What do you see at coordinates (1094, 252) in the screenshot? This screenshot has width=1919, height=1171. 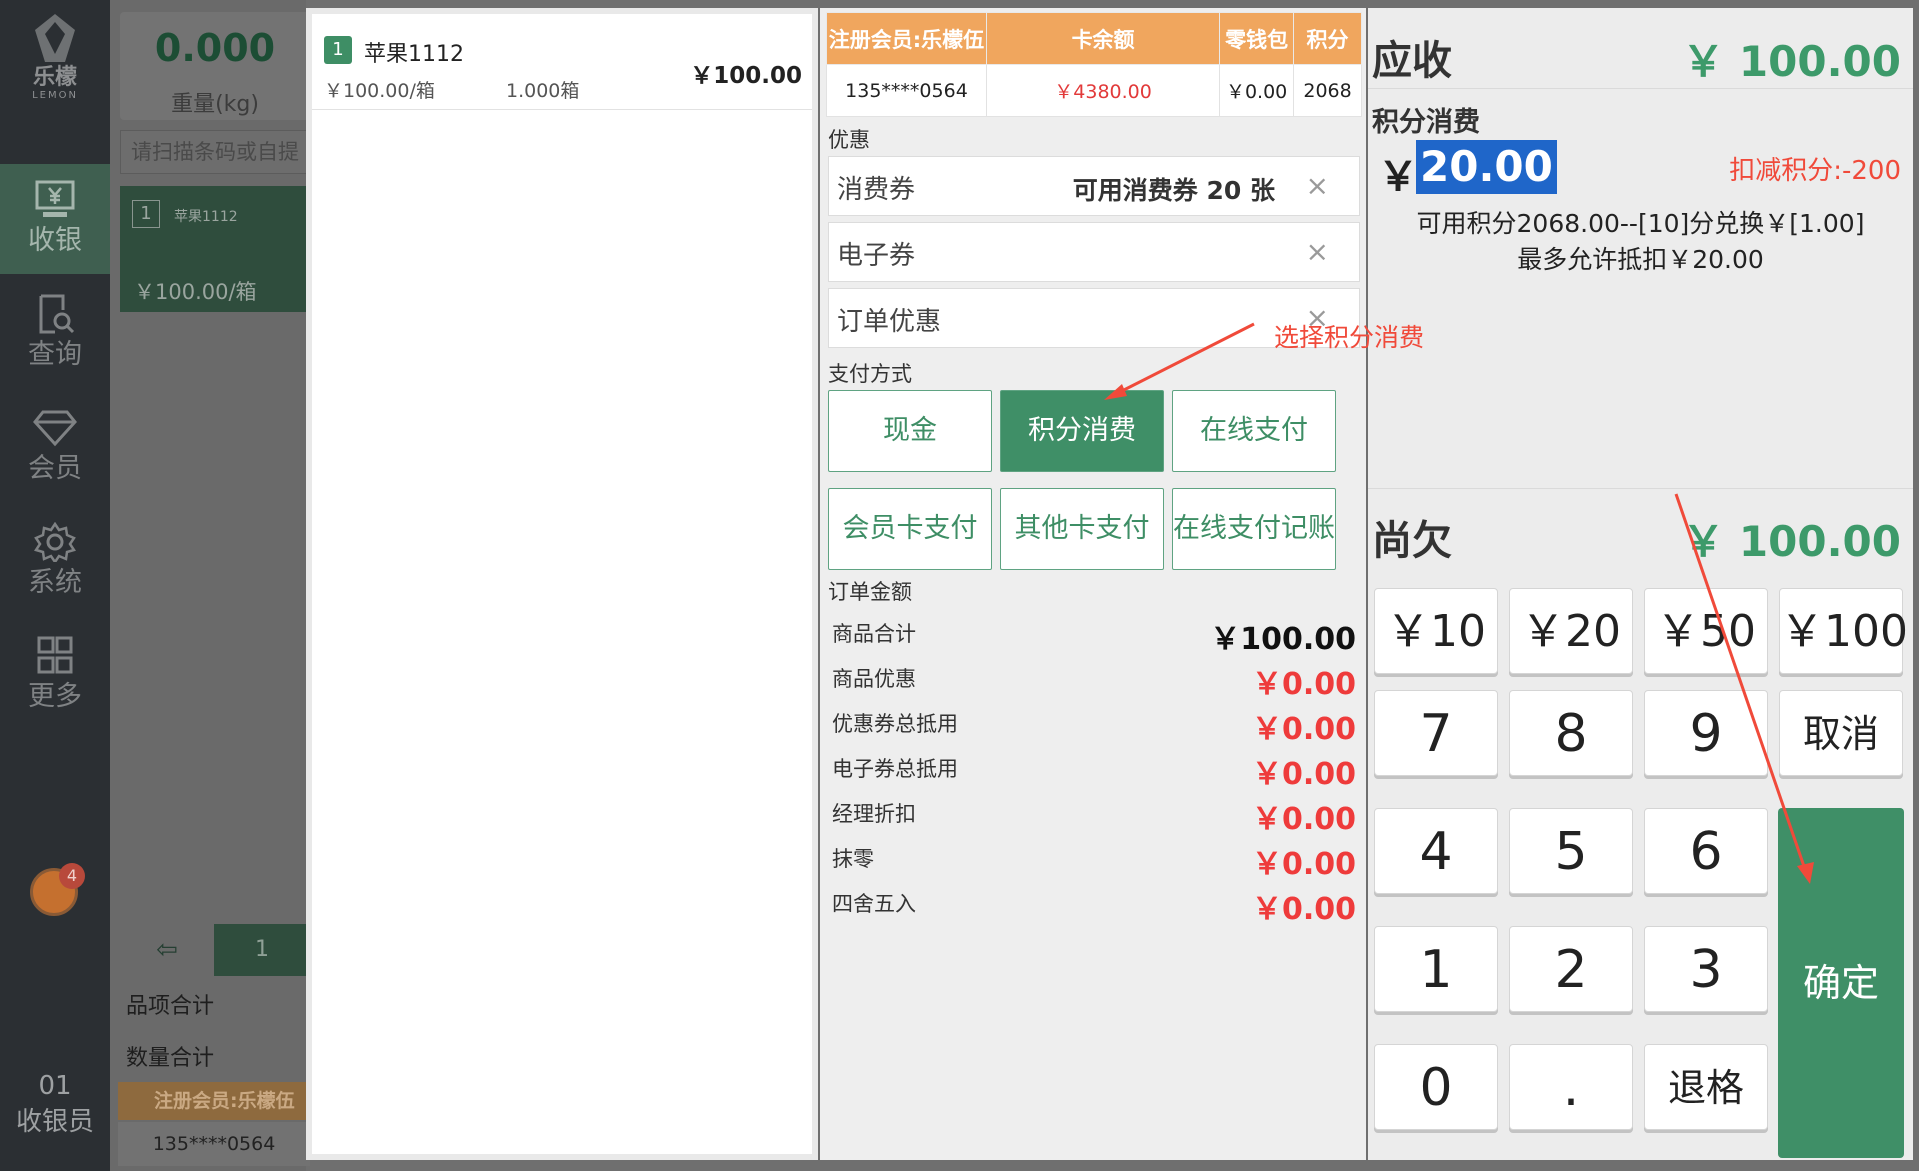 I see `ecoupon-field: 电子券 ×` at bounding box center [1094, 252].